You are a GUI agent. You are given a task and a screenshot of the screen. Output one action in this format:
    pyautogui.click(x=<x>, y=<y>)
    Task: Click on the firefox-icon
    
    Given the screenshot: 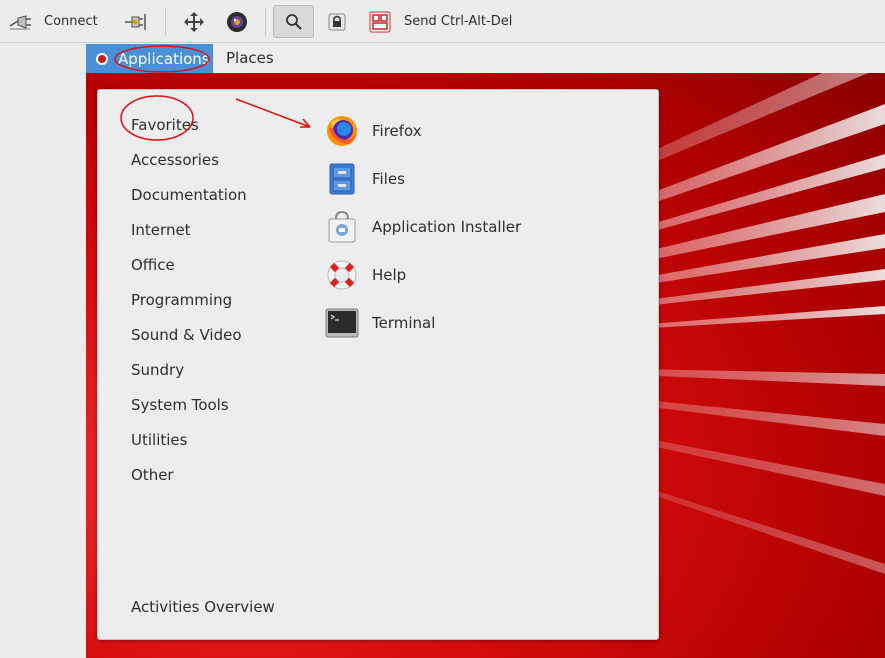 What is the action you would take?
    pyautogui.click(x=342, y=131)
    